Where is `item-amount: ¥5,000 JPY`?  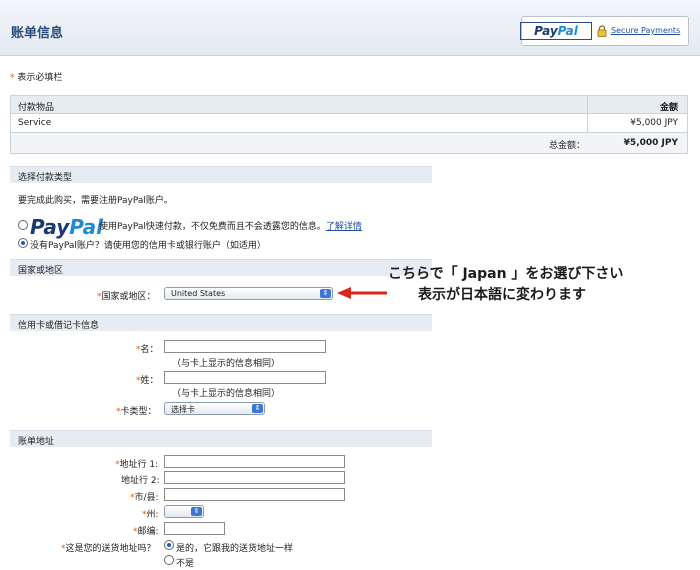 item-amount: ¥5,000 JPY is located at coordinates (654, 123).